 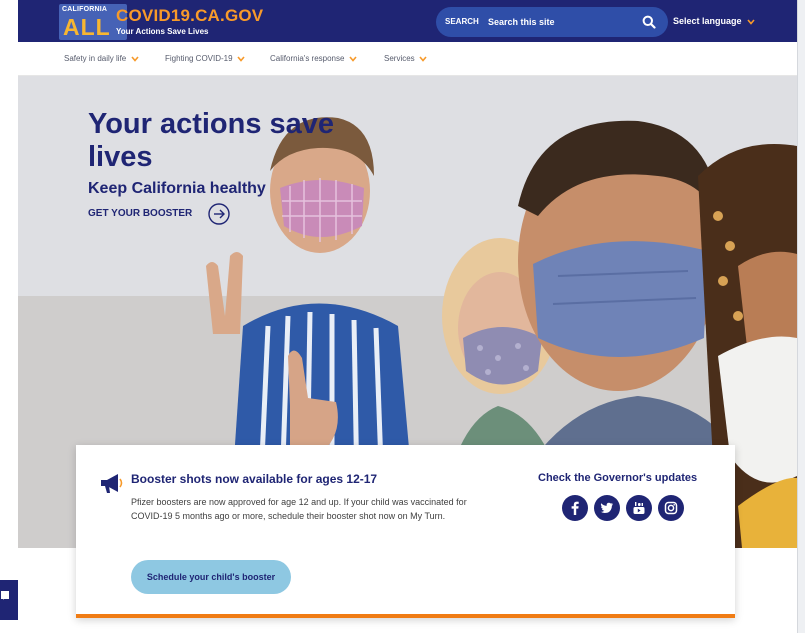 What do you see at coordinates (162, 31) in the screenshot?
I see `site-tagline: Your Actions Save Lives` at bounding box center [162, 31].